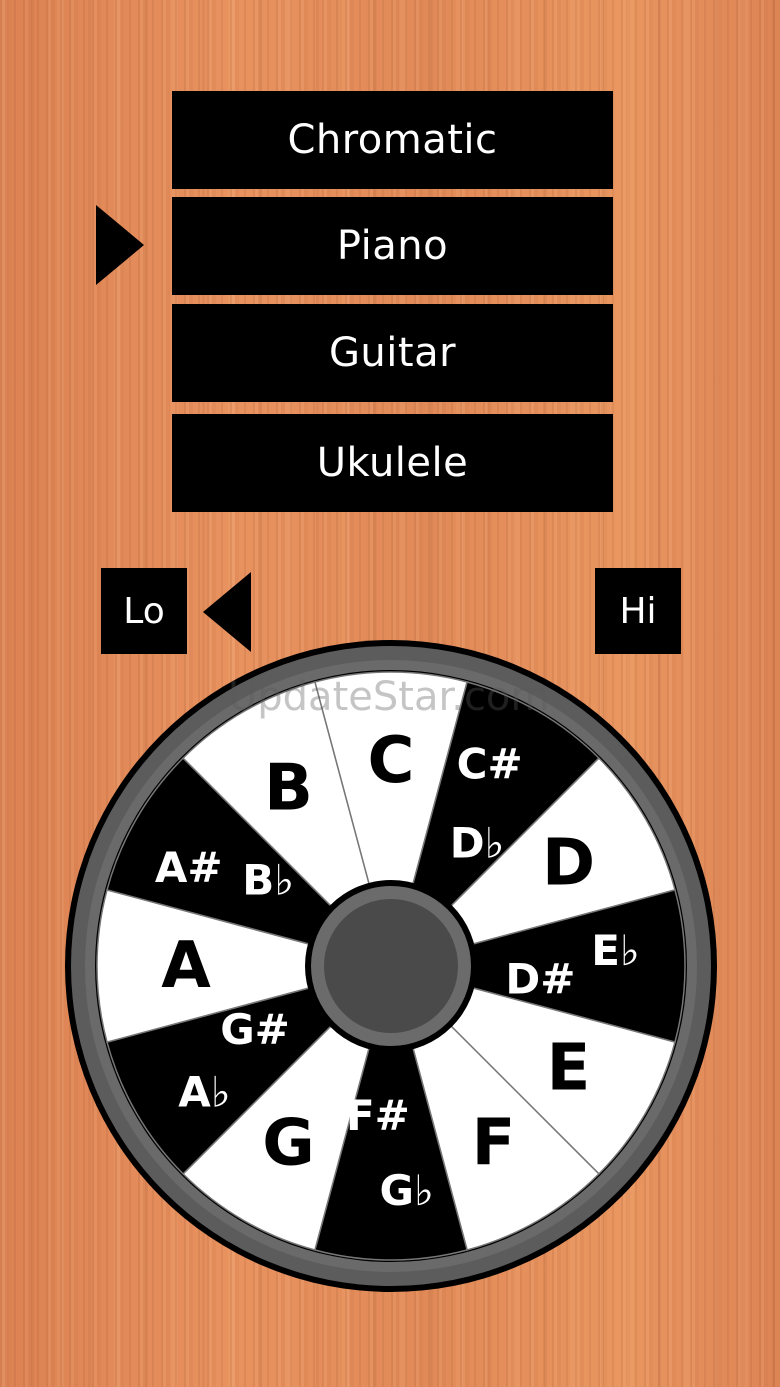 The height and width of the screenshot is (1387, 780). What do you see at coordinates (391, 966) in the screenshot?
I see `hub-center` at bounding box center [391, 966].